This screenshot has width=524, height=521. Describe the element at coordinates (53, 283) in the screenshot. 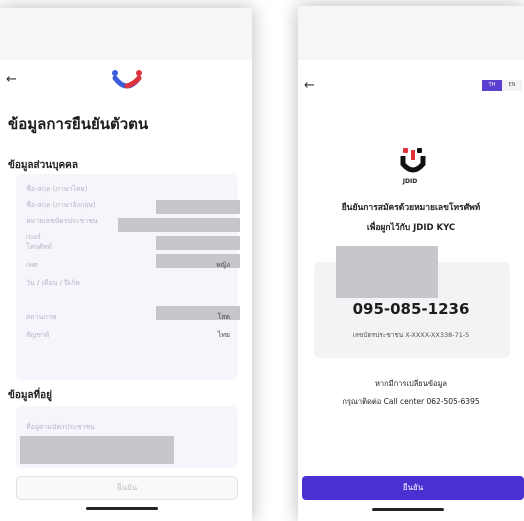

I see `info-label: วัน / เดือน / ปีเกิด` at that location.